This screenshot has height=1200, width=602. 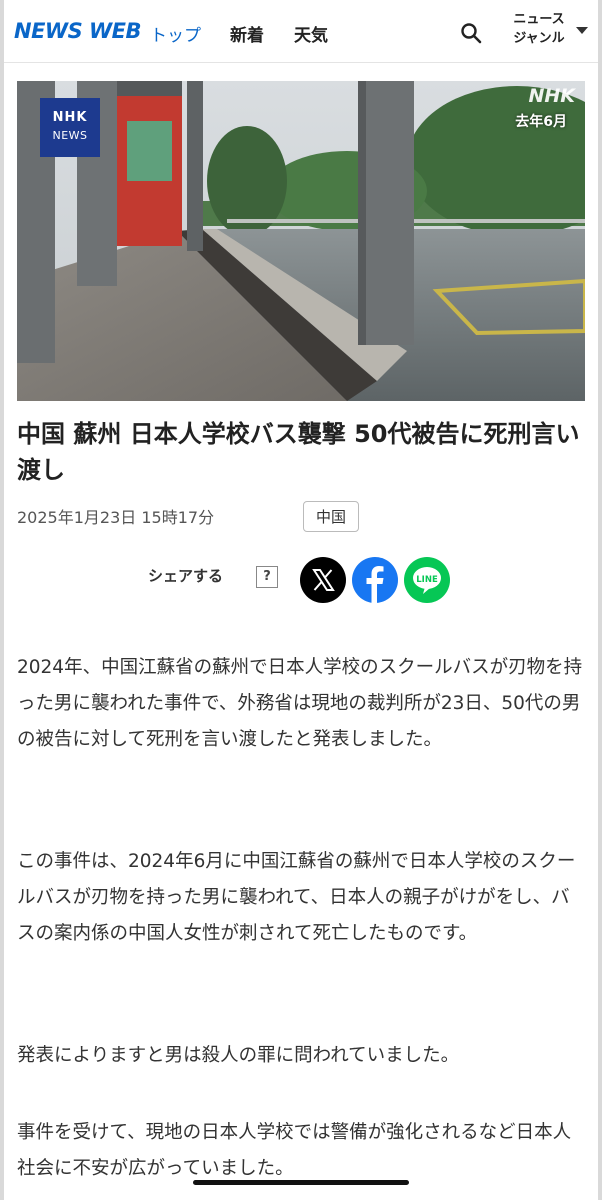 What do you see at coordinates (267, 577) in the screenshot?
I see `help-icon: ?` at bounding box center [267, 577].